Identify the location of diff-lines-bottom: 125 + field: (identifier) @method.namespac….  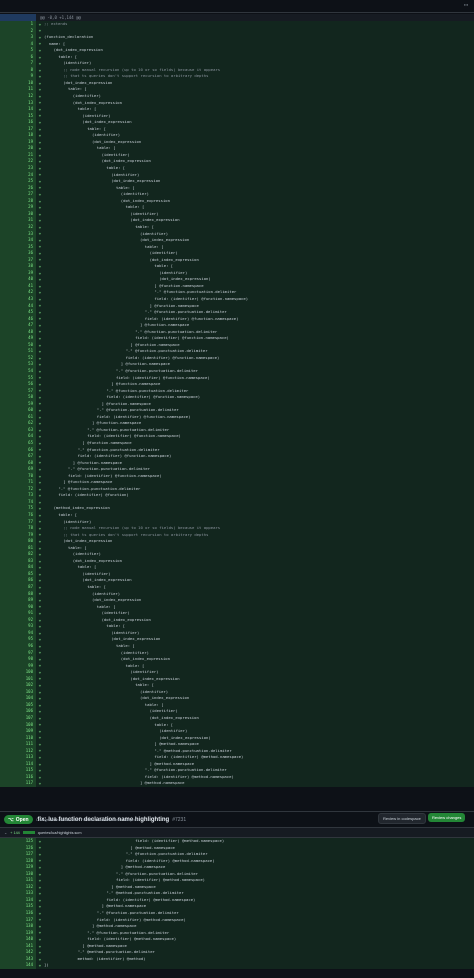
(237, 903).